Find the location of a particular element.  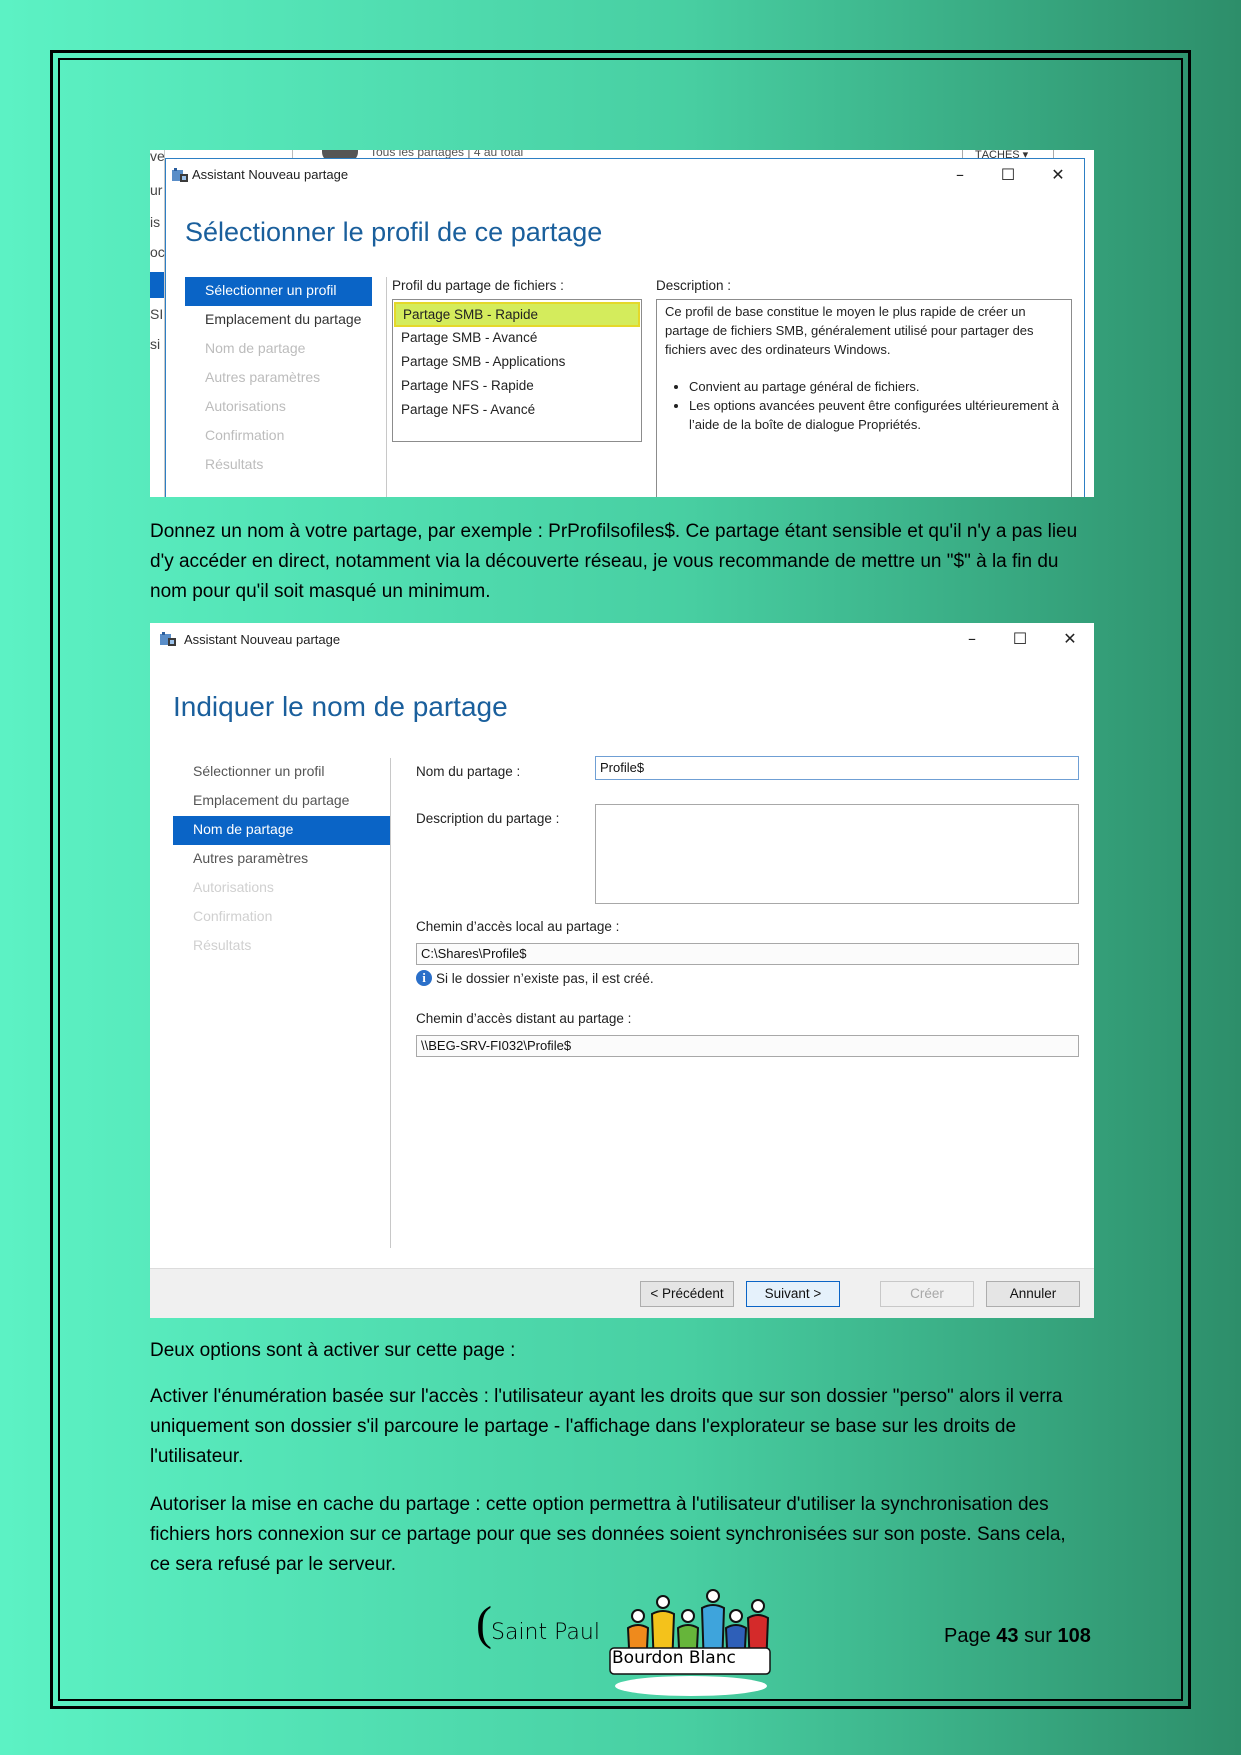

bg-fragment: oc is located at coordinates (157, 252).